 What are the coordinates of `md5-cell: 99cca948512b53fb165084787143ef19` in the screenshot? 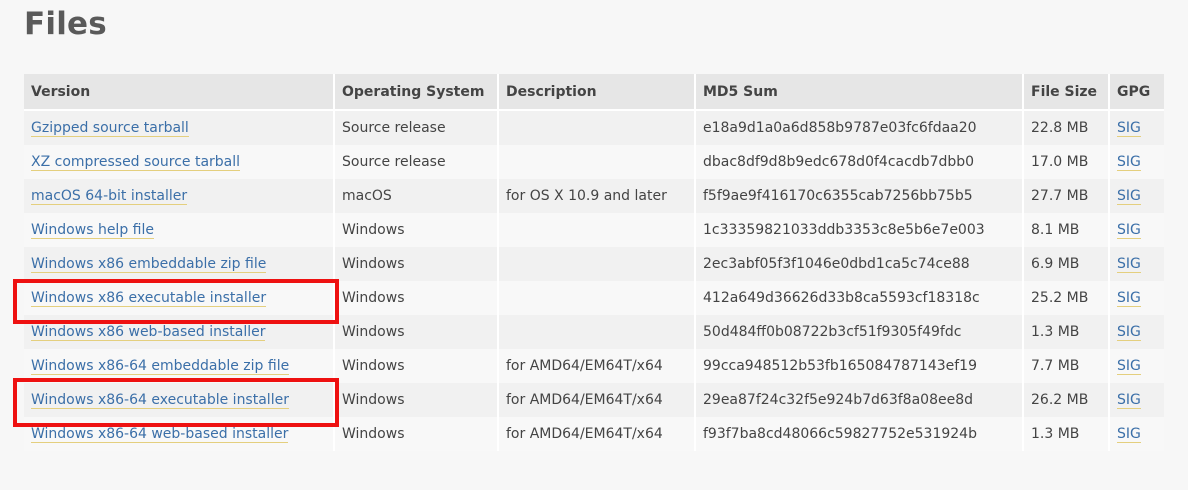 It's located at (860, 366).